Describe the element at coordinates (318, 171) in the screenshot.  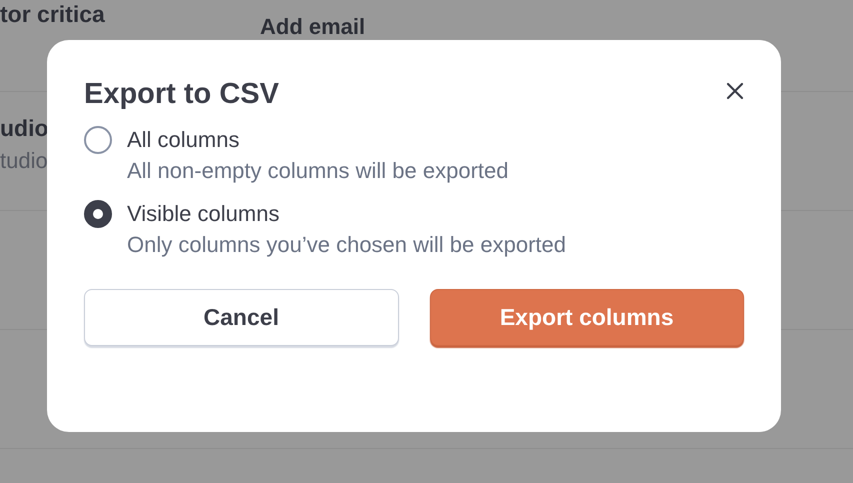
I see `option-description: All non-empty columns will be exported` at that location.